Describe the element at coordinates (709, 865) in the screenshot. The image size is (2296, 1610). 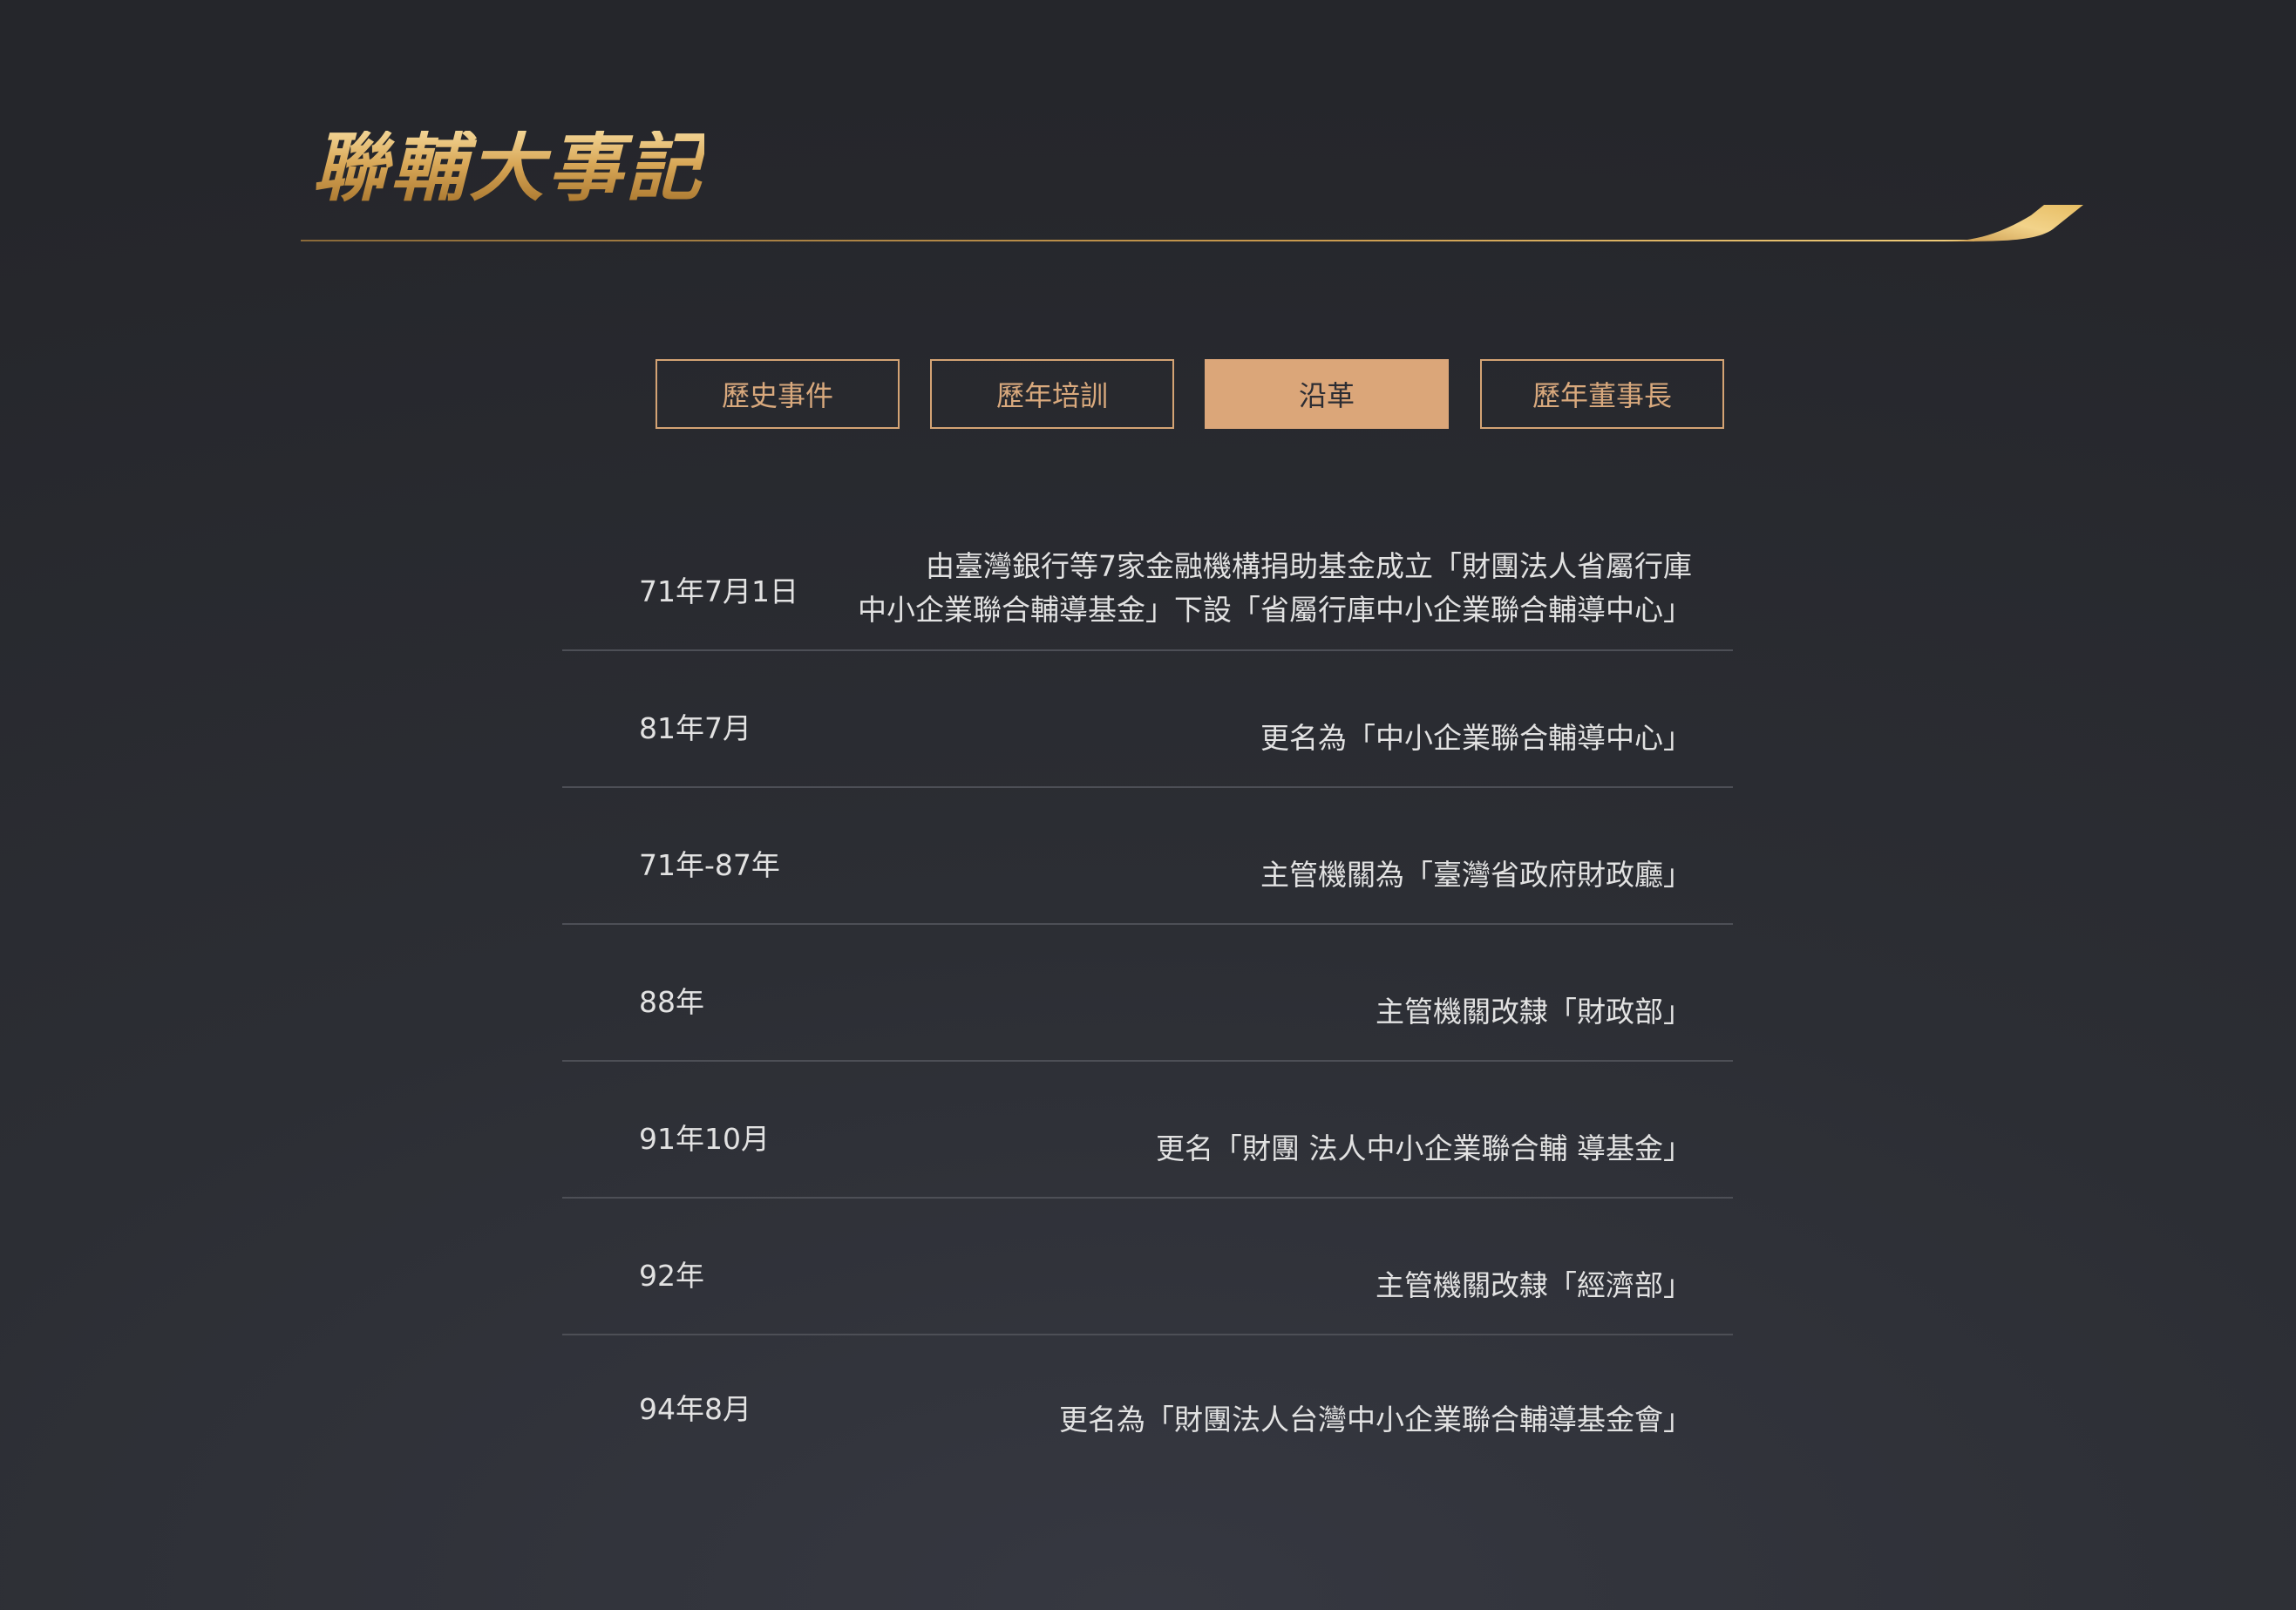
I see `timeline-date: 71年-87年` at that location.